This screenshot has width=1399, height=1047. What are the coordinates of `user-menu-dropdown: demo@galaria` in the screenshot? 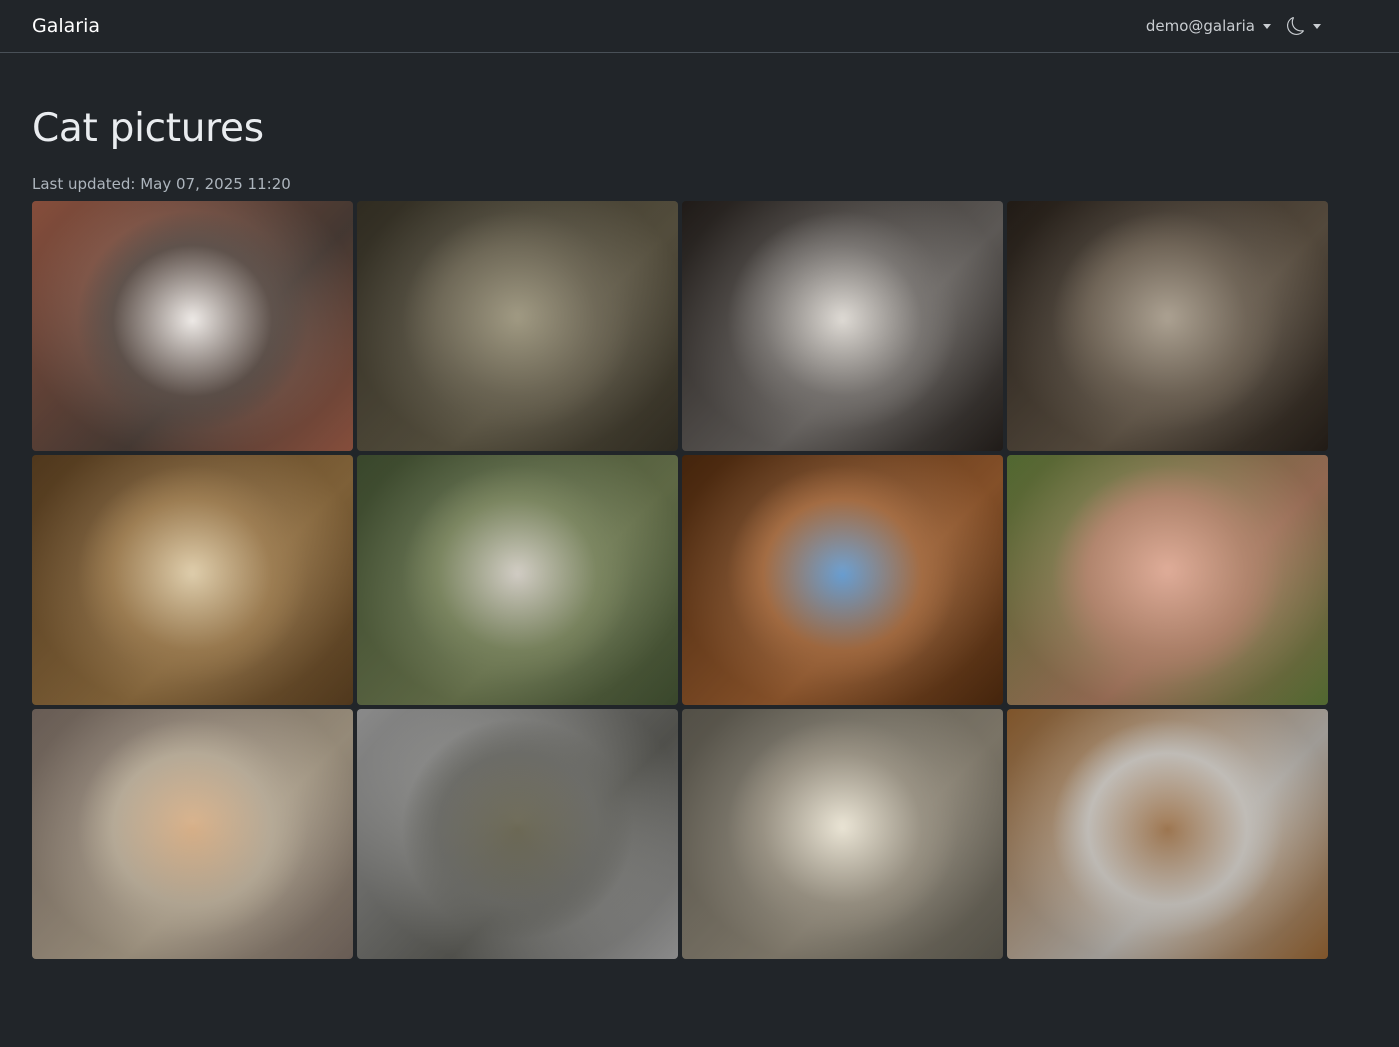 It's located at (1208, 26).